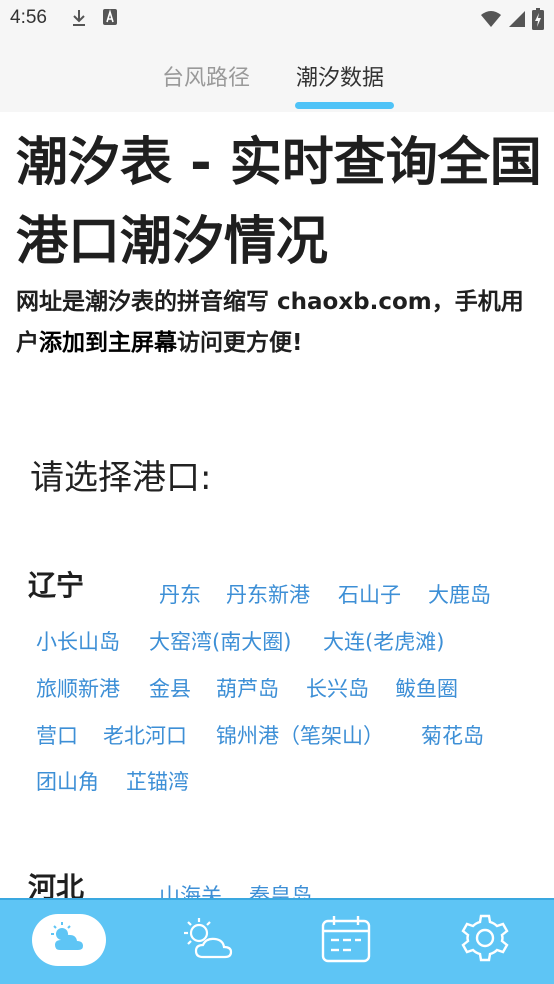 The height and width of the screenshot is (984, 554). Describe the element at coordinates (121, 478) in the screenshot. I see `select-port-prompt: 请选择港口:` at that location.